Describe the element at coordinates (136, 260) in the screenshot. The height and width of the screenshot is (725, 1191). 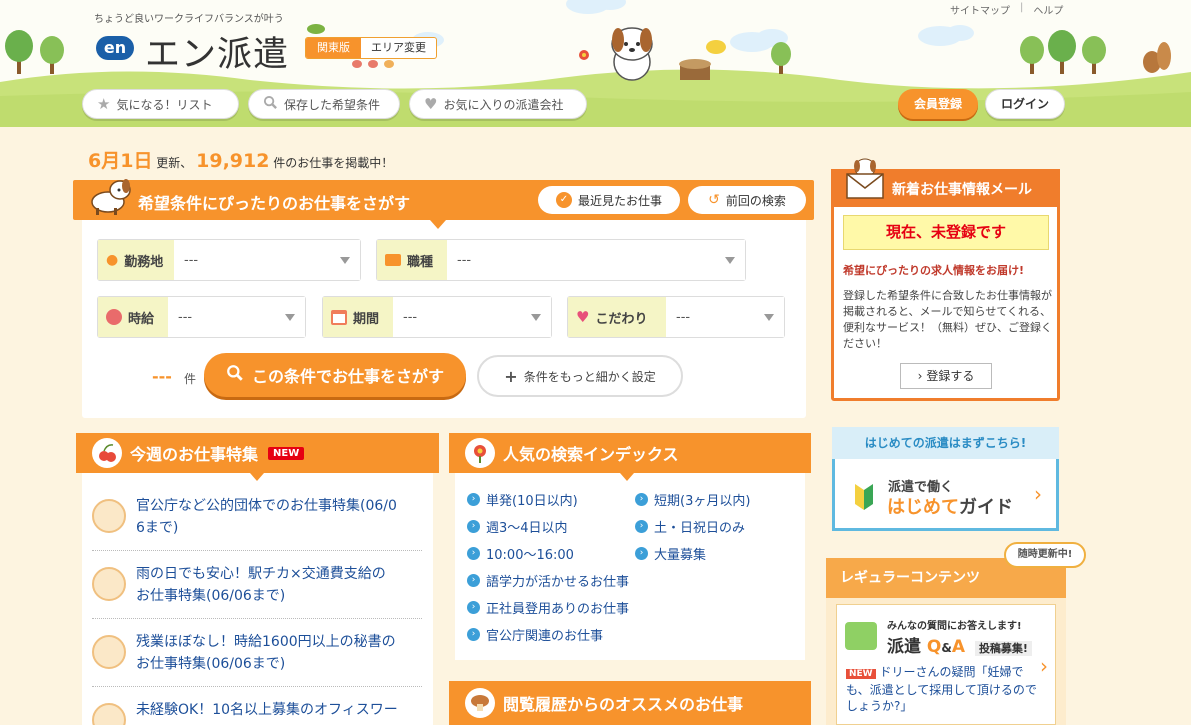
I see `location-label: ● 勤務地` at that location.